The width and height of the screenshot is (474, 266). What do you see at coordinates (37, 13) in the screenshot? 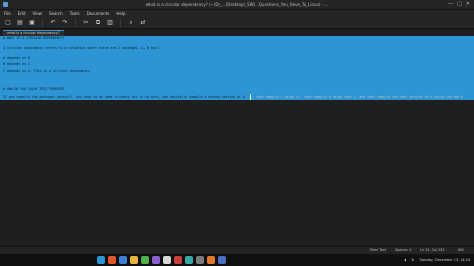
I see `menu-view: View` at bounding box center [37, 13].